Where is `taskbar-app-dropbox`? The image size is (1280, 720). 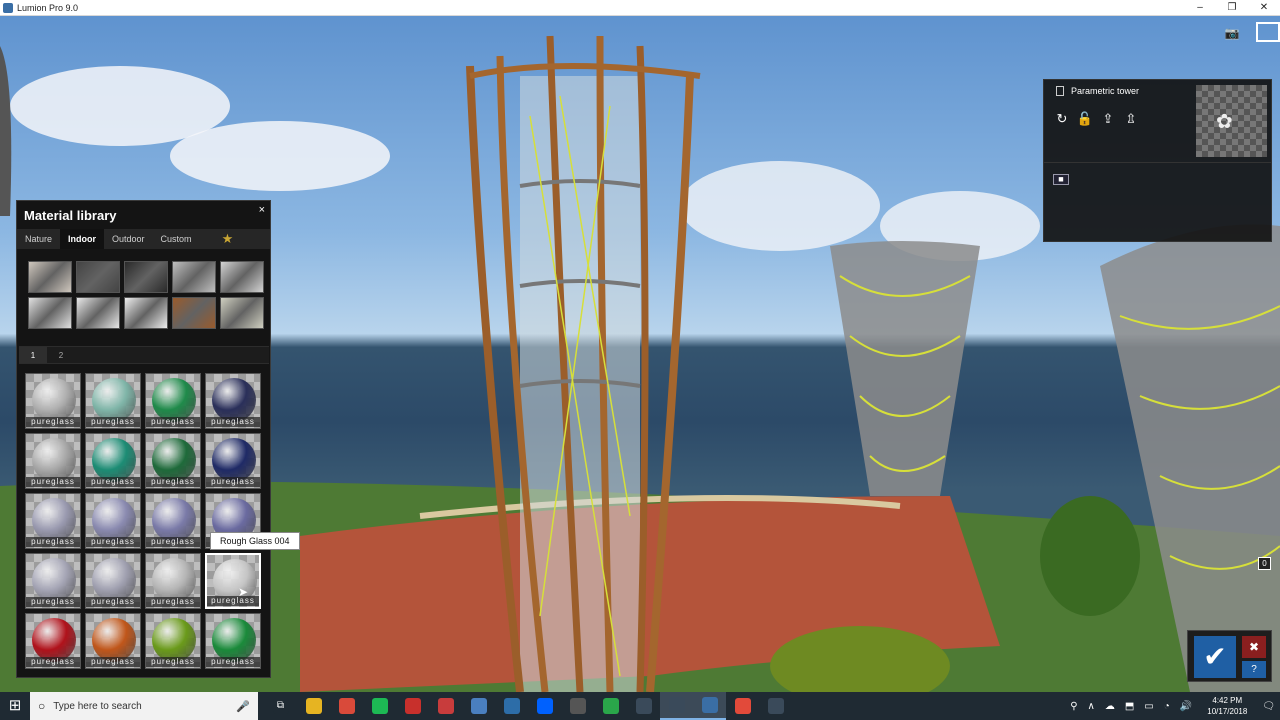 taskbar-app-dropbox is located at coordinates (544, 706).